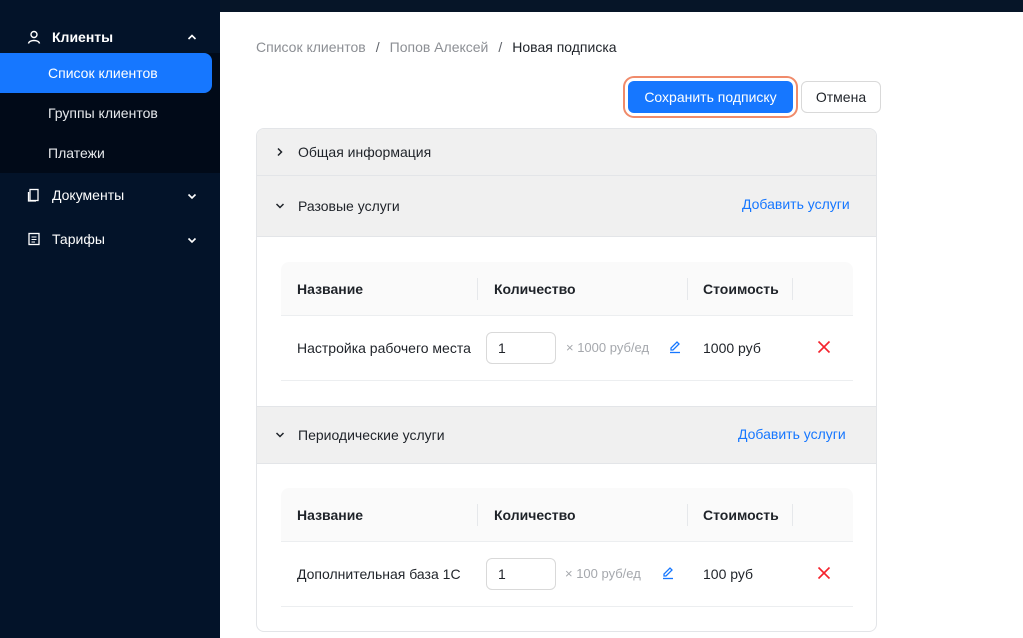 This screenshot has height=638, width=1023. Describe the element at coordinates (349, 206) in the screenshot. I see `section-title: Разовые услуги` at that location.